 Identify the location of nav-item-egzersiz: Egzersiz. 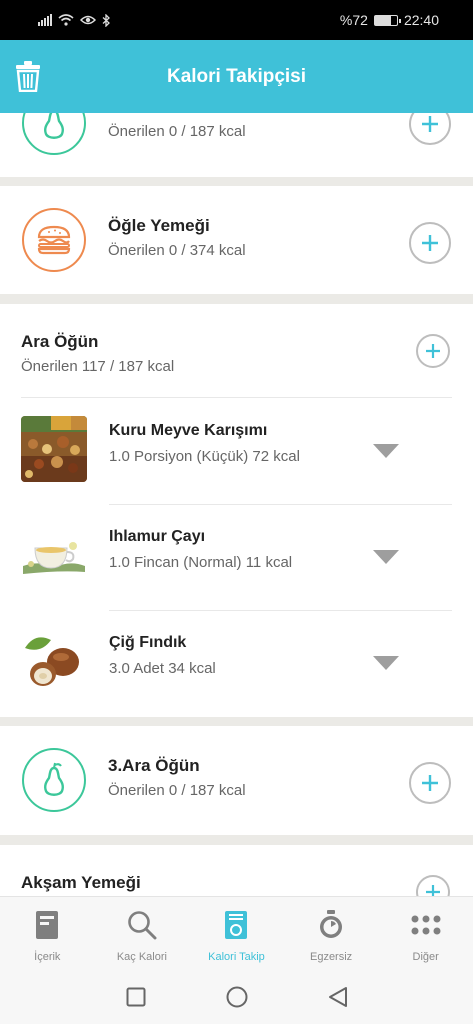
(331, 933).